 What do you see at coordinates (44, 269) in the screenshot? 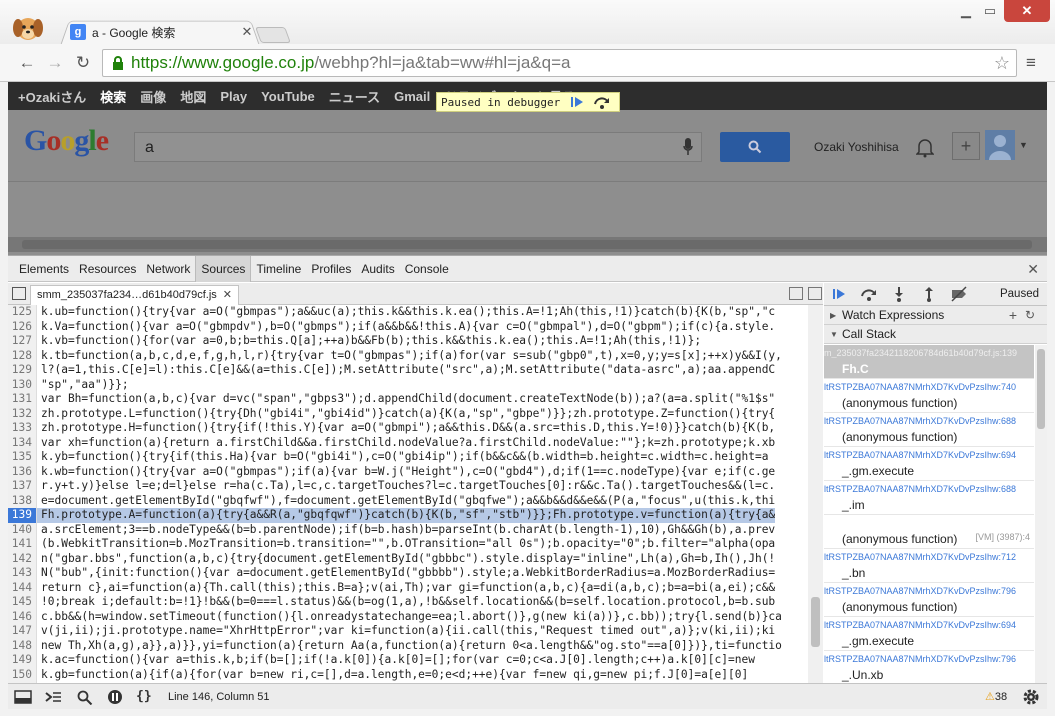
I see `tab-elements: Elements` at bounding box center [44, 269].